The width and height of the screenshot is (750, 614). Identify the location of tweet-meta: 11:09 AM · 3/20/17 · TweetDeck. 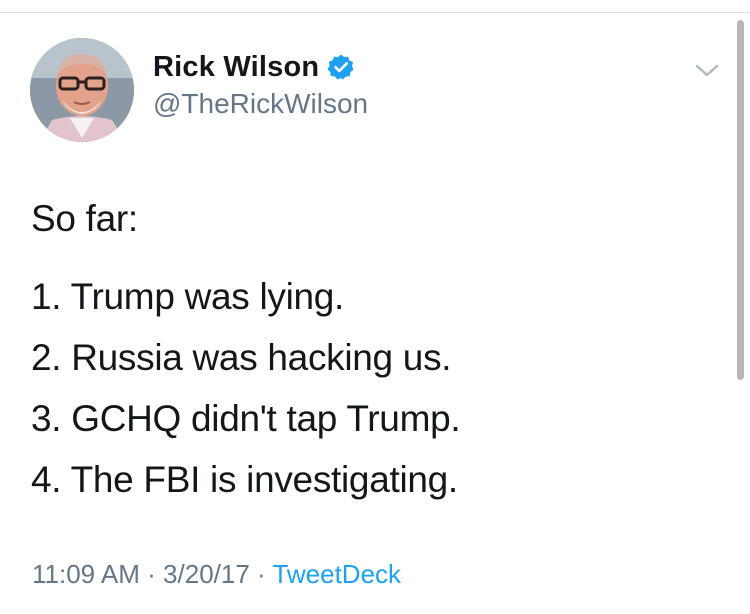
(216, 574).